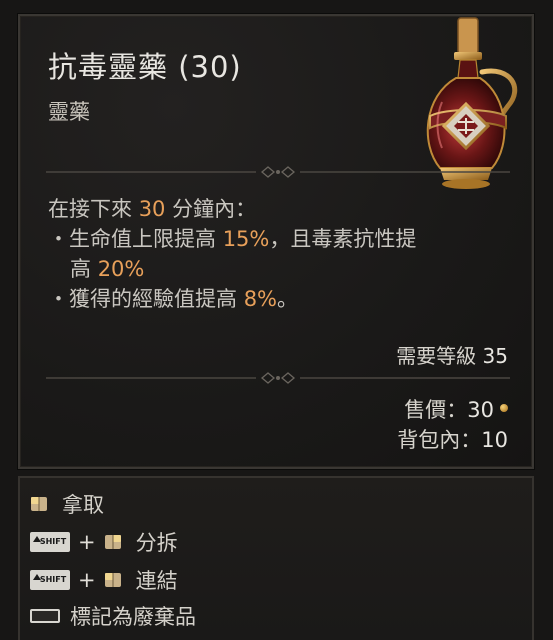 The image size is (553, 640). I want to click on poison-resist-value: 20%, so click(121, 269).